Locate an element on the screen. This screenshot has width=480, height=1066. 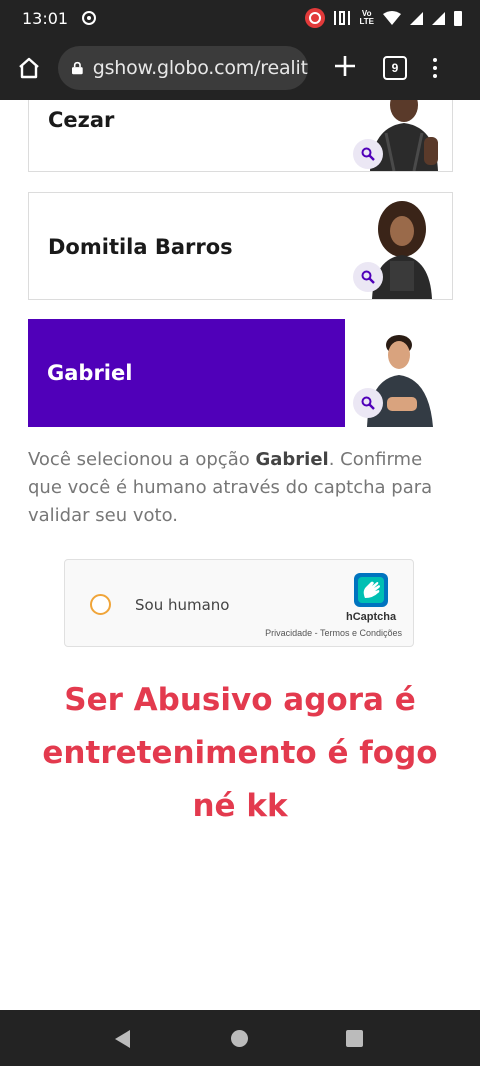
status-bar: 13:01 Vo LTE is located at coordinates (240, 18).